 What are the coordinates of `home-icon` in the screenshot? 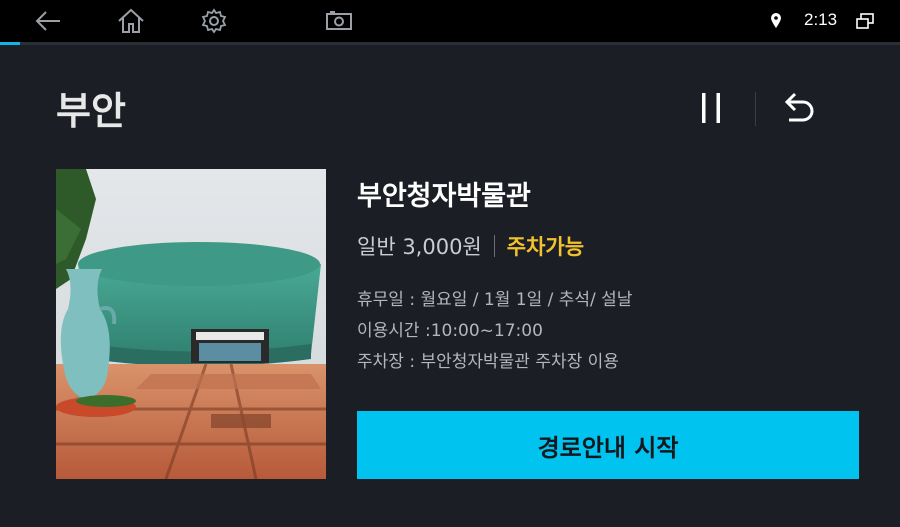 It's located at (131, 21).